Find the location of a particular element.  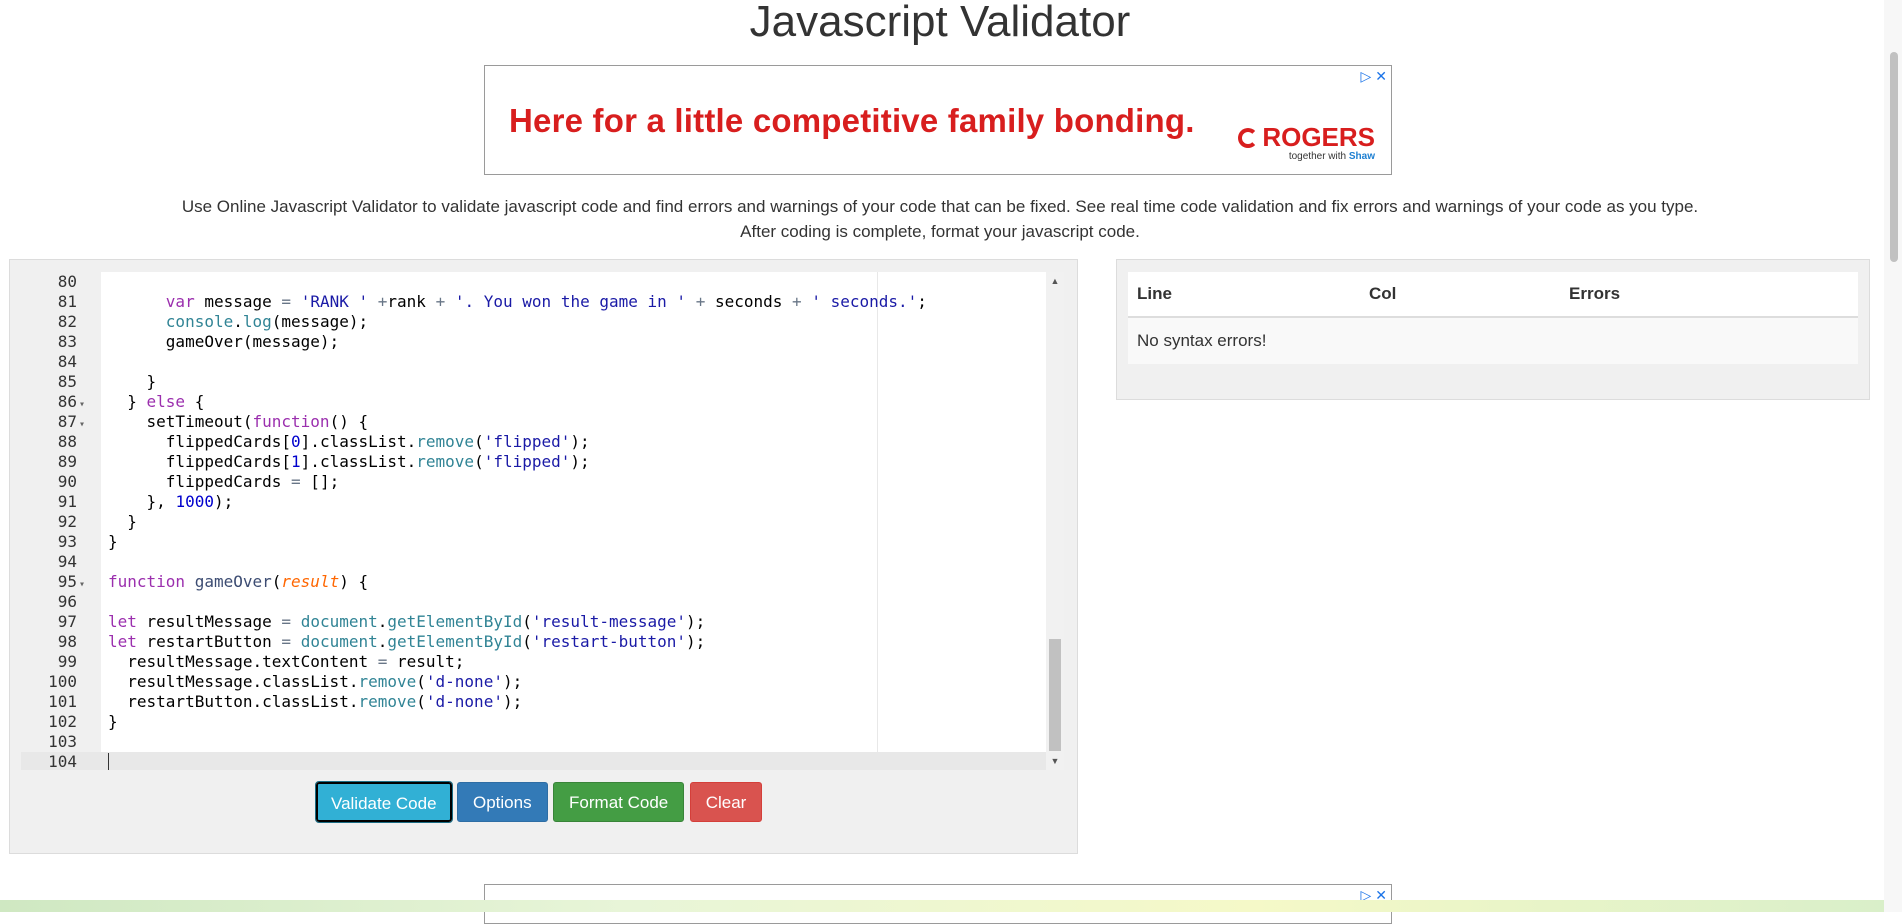

line-number: 103 is located at coordinates (62, 741).